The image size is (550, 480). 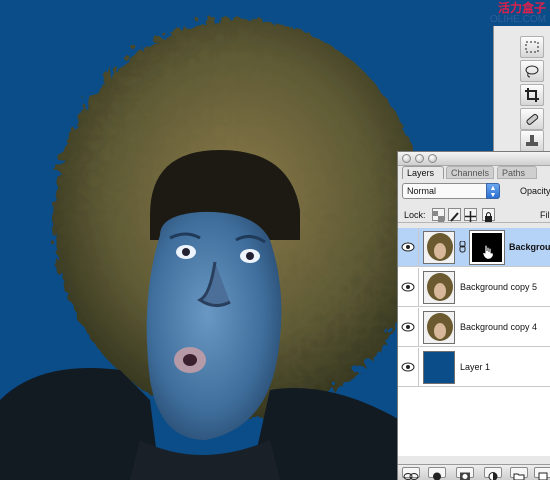 I want to click on link-icon, so click(x=411, y=476).